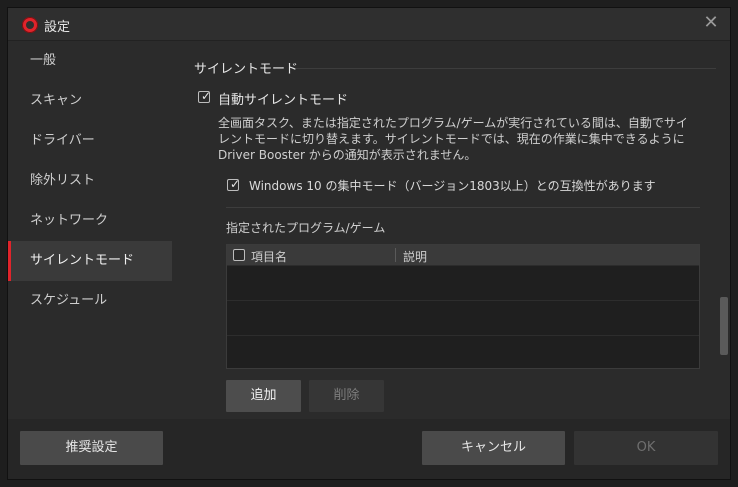 This screenshot has width=738, height=487. What do you see at coordinates (246, 69) in the screenshot?
I see `section-title: サイレントモード` at bounding box center [246, 69].